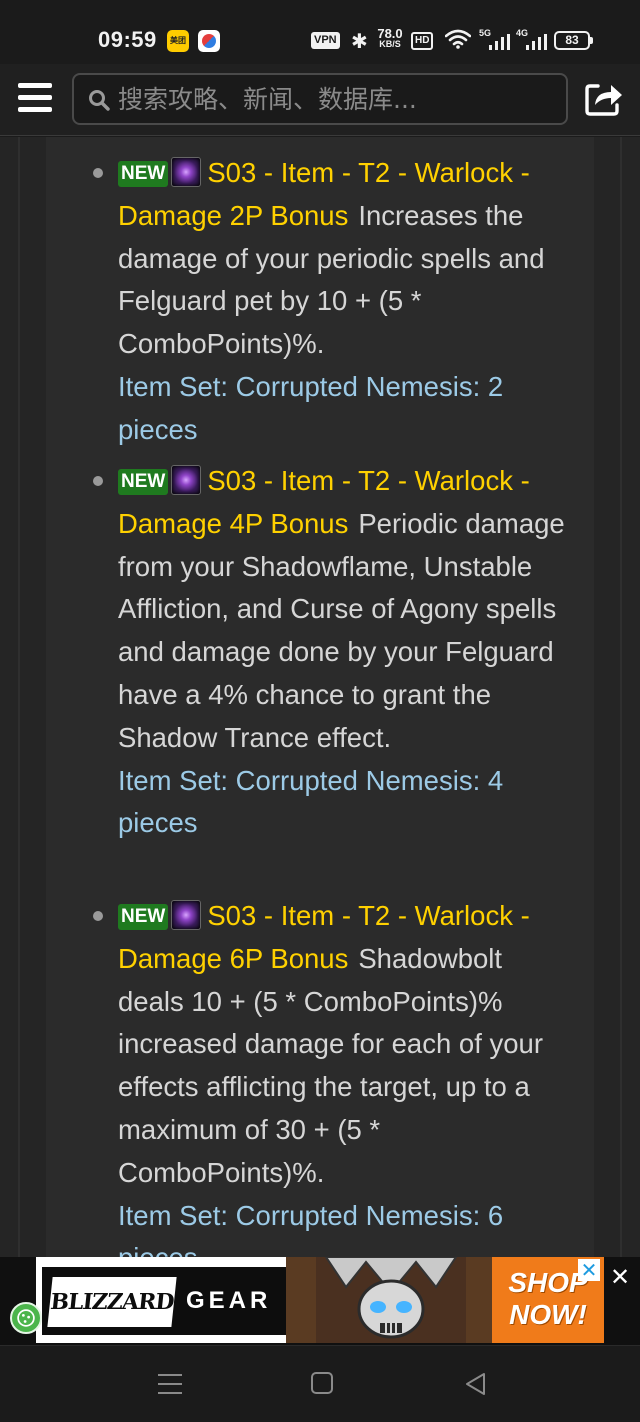  Describe the element at coordinates (422, 41) in the screenshot. I see `hd-voice-icon: HD` at that location.